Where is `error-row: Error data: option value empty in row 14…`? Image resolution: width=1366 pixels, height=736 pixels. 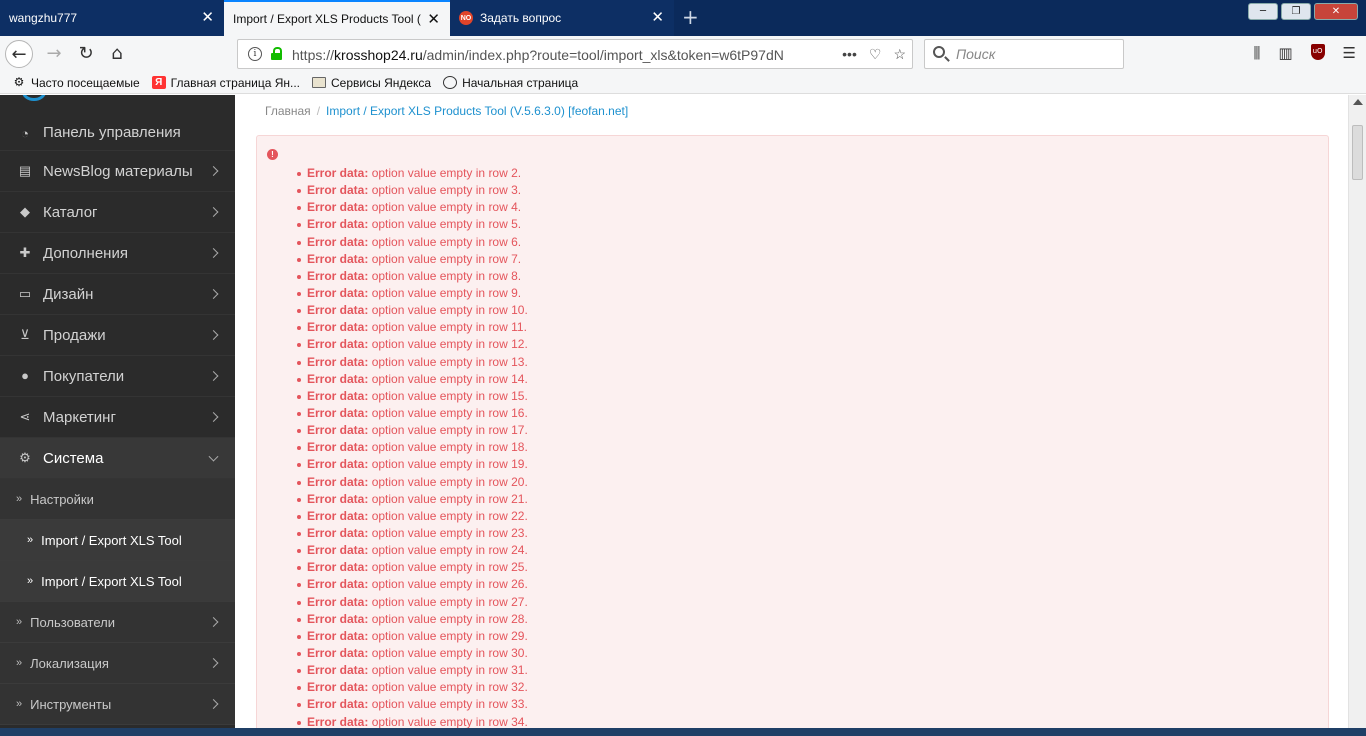
error-row: Error data: option value empty in row 14… is located at coordinates (412, 379).